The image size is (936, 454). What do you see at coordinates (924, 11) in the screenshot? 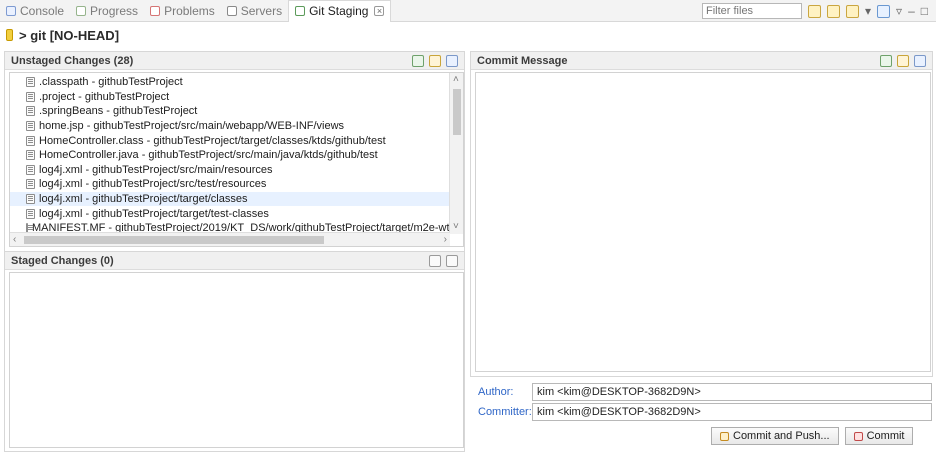
I see `maximize-icon: □` at bounding box center [924, 11].